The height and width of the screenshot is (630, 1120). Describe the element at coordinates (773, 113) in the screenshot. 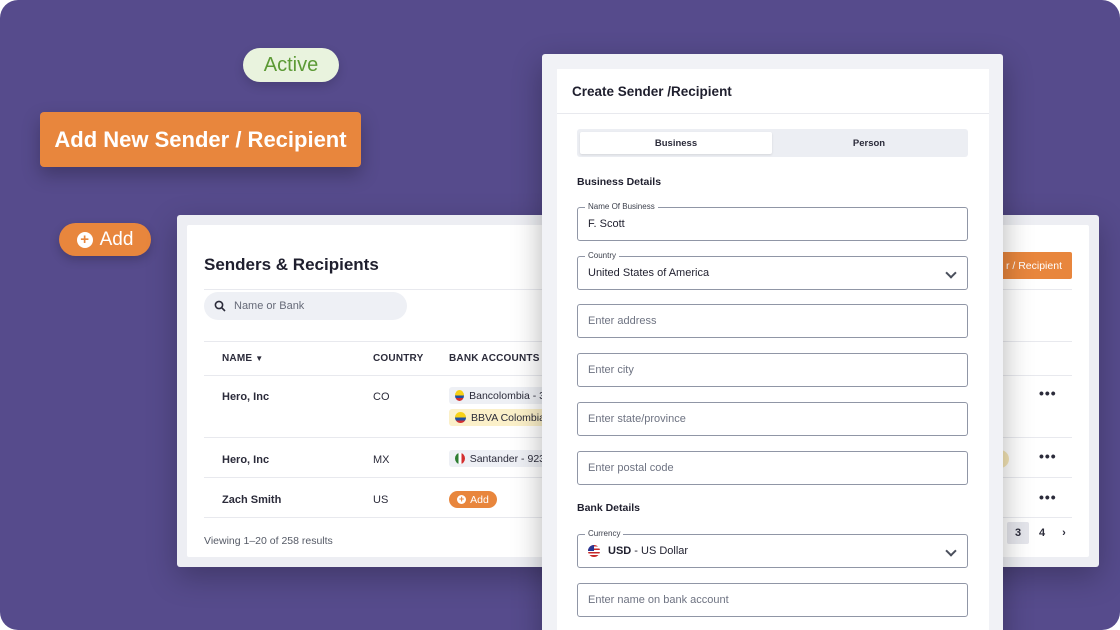

I see `divider` at that location.